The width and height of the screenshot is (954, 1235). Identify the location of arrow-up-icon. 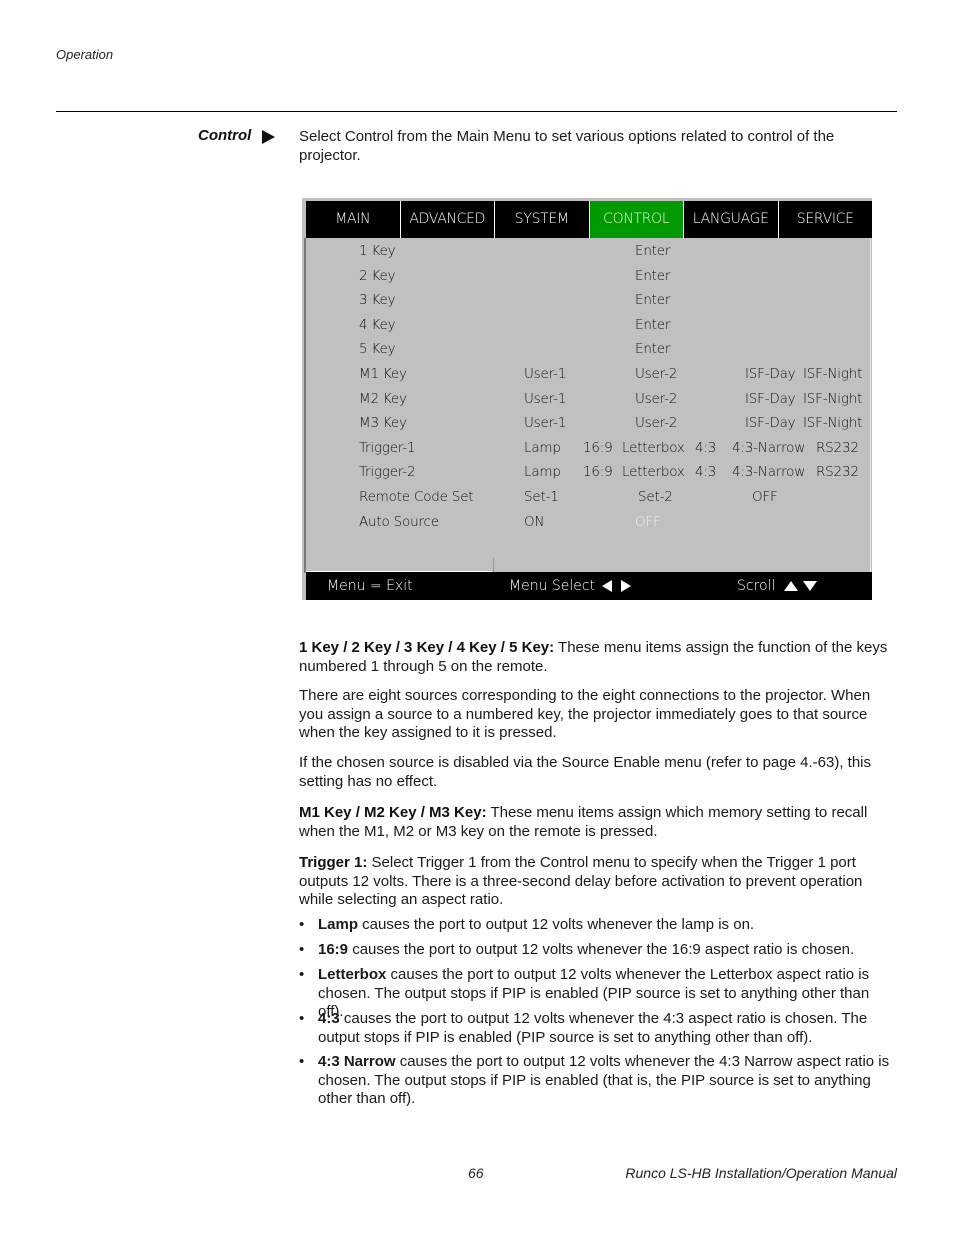
(791, 586).